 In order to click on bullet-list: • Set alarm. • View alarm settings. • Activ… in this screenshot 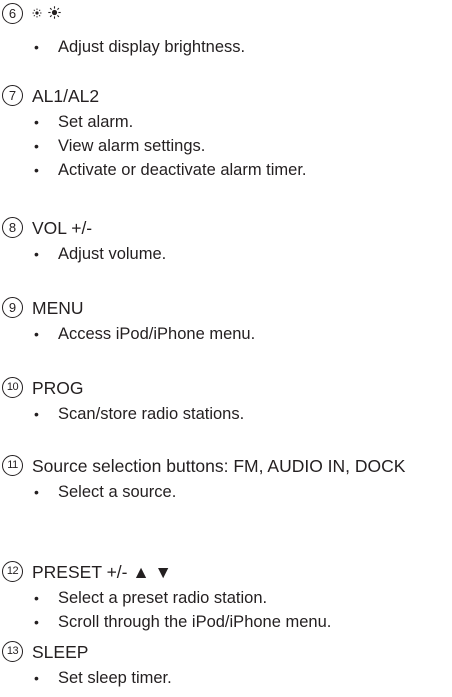, I will do `click(226, 146)`.